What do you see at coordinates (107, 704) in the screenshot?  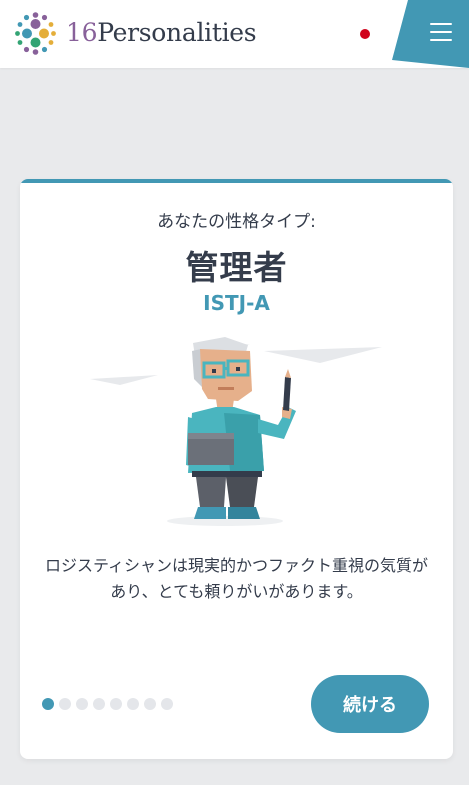 I see `progress-dots` at bounding box center [107, 704].